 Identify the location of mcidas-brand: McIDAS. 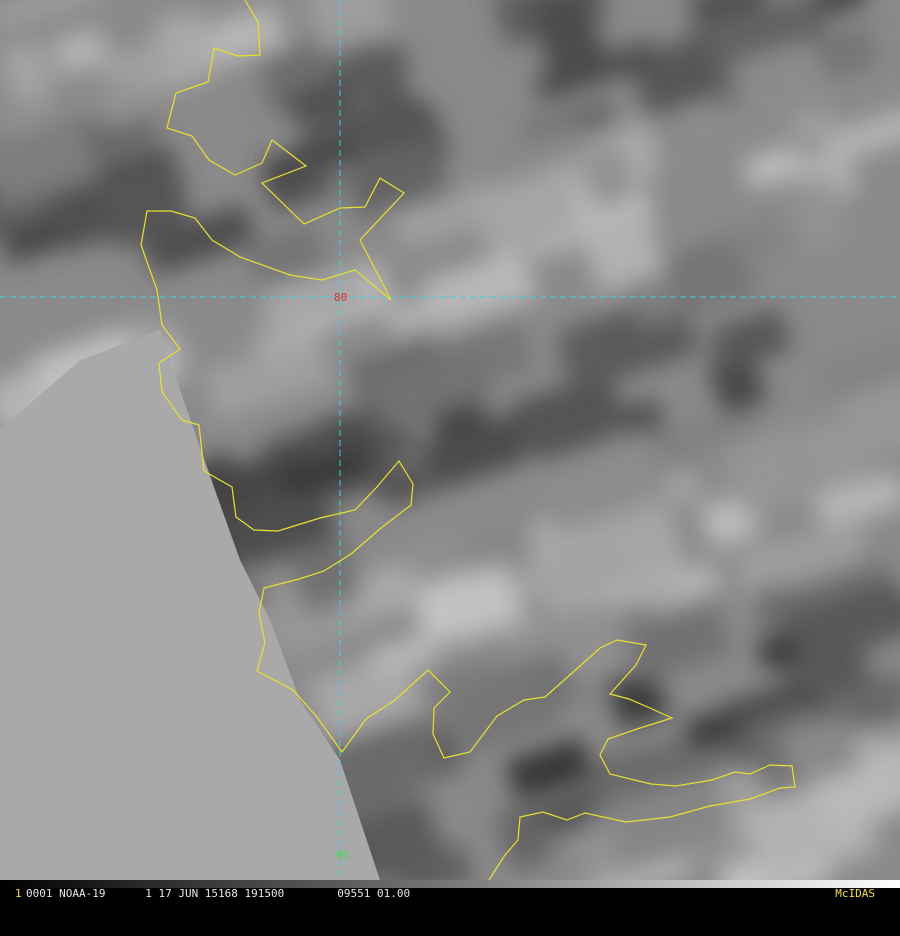
(855, 893).